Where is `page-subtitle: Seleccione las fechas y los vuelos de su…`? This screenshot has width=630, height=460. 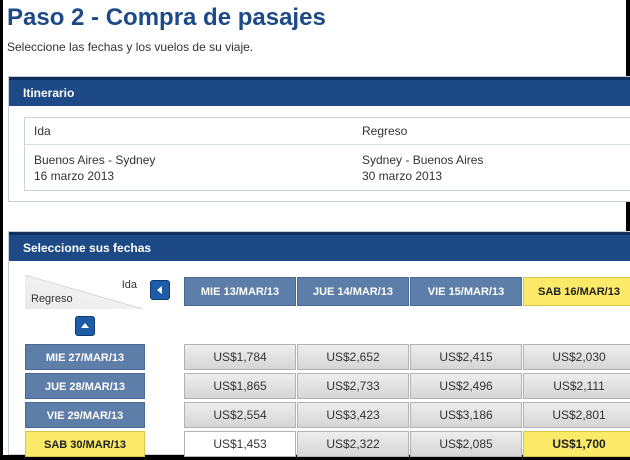
page-subtitle: Seleccione las fechas y los vuelos de su… is located at coordinates (130, 47).